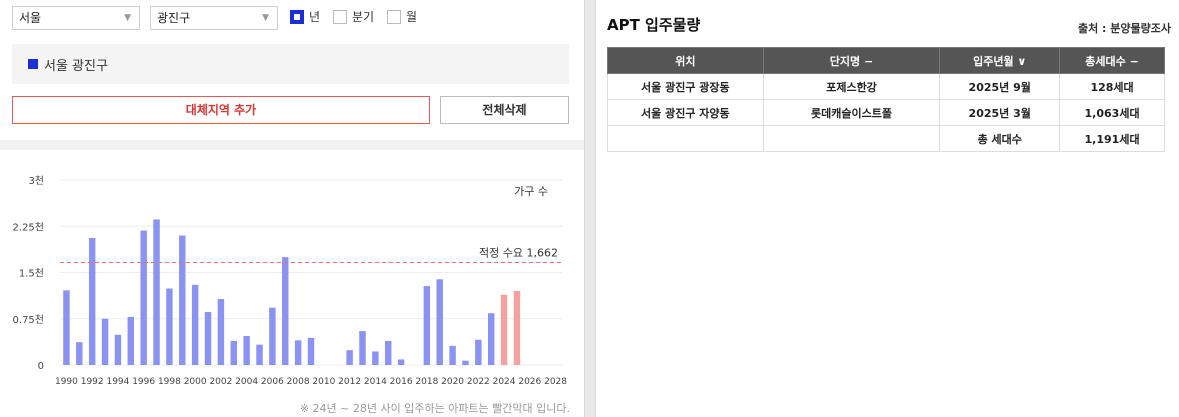 The height and width of the screenshot is (417, 1179). I want to click on x-tick-label: 2000, so click(195, 382).